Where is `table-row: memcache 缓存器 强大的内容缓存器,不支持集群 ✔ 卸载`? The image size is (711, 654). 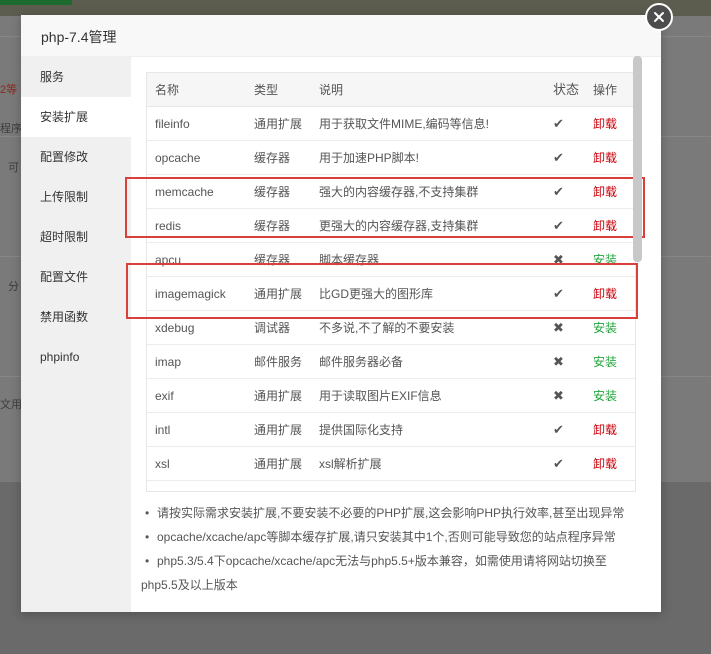 table-row: memcache 缓存器 强大的内容缓存器,不支持集群 ✔ 卸载 is located at coordinates (391, 192).